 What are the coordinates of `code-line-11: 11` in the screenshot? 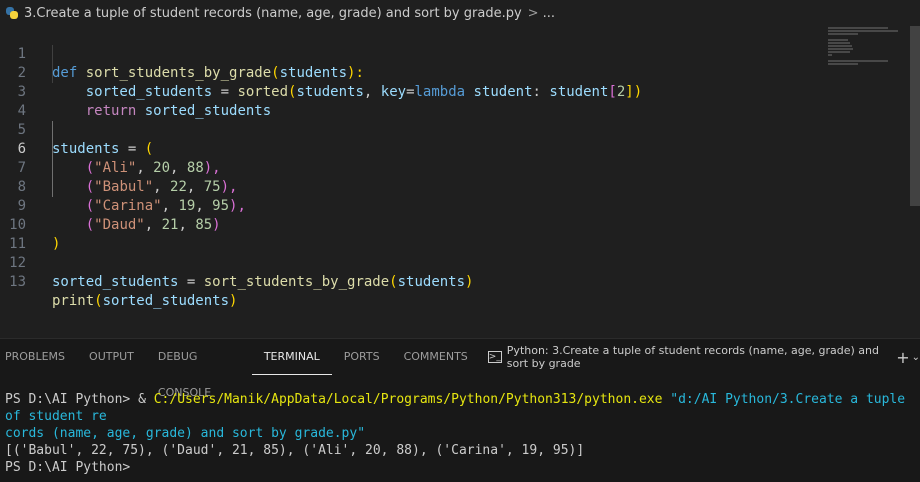 It's located at (454, 234).